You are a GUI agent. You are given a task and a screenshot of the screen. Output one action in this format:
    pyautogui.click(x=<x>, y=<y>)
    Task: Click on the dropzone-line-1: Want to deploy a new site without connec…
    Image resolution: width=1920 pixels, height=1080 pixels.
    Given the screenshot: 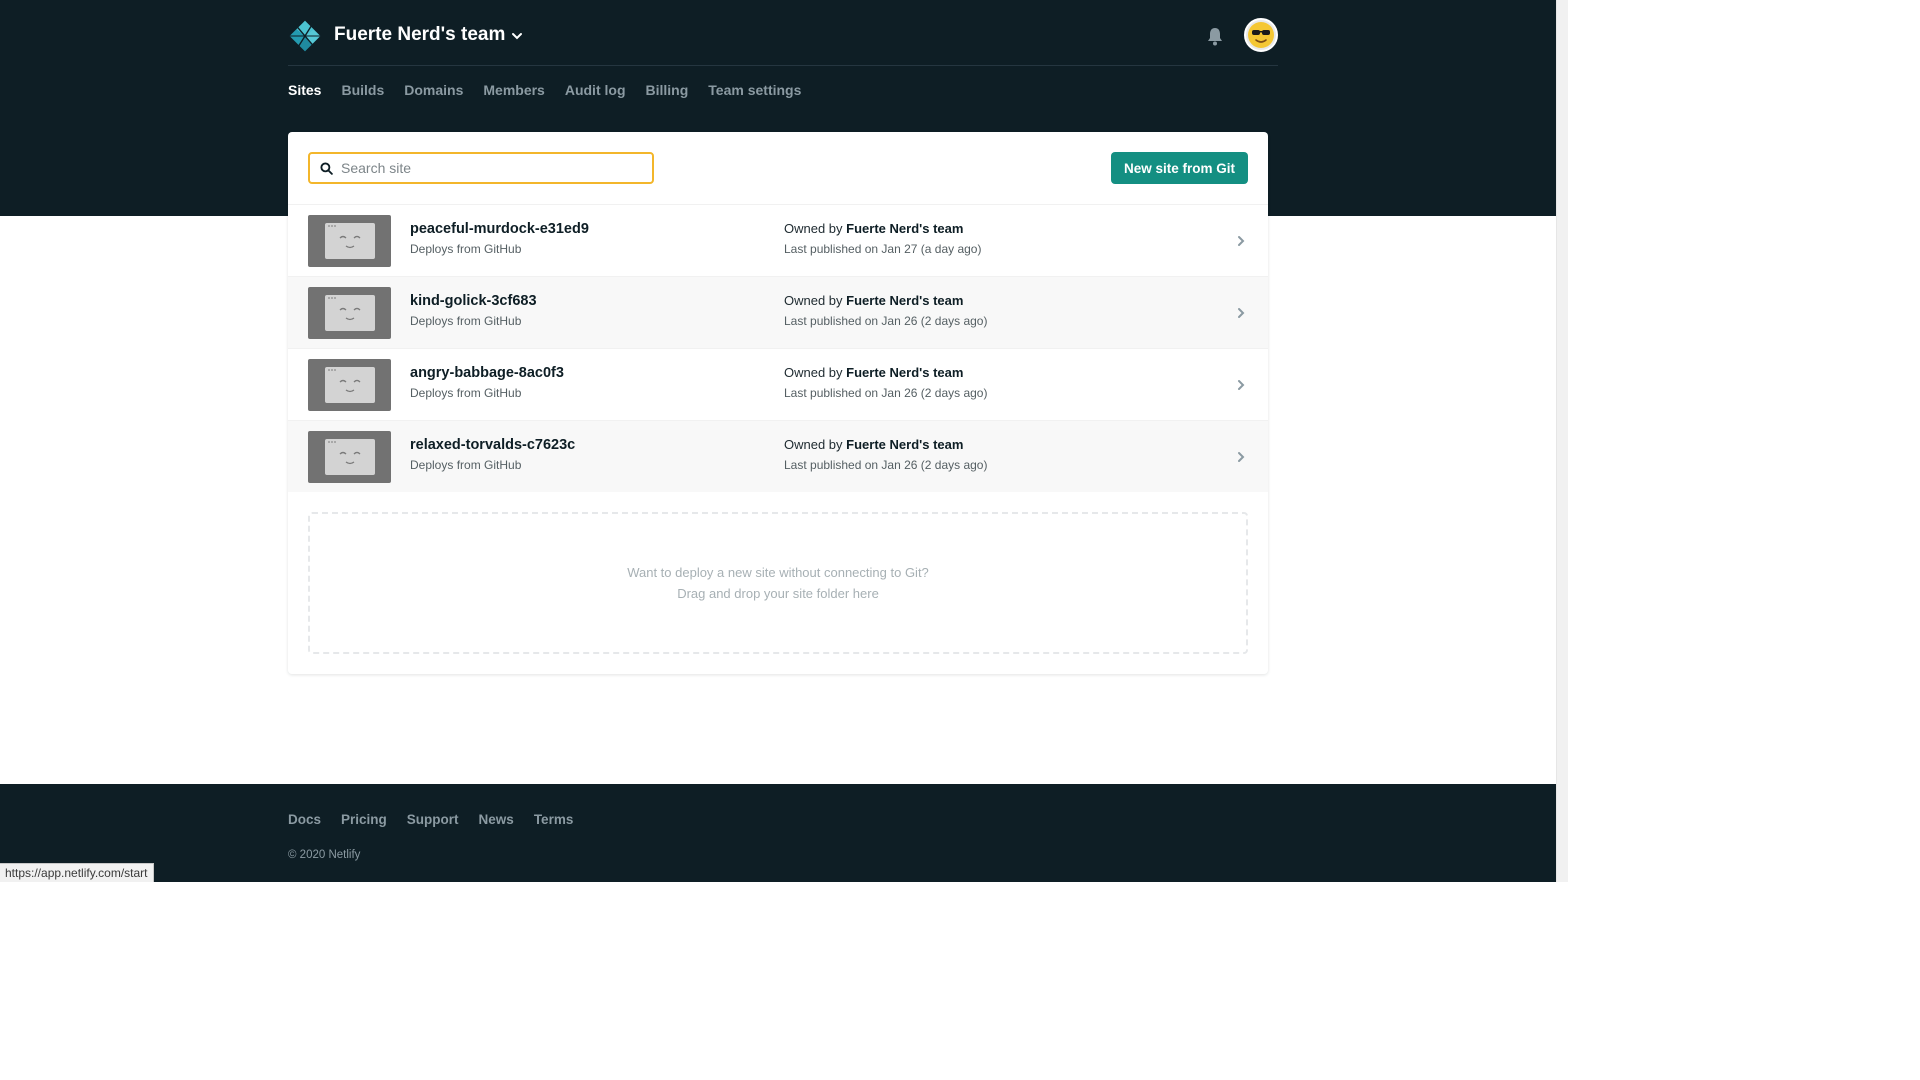 What is the action you would take?
    pyautogui.click(x=778, y=572)
    